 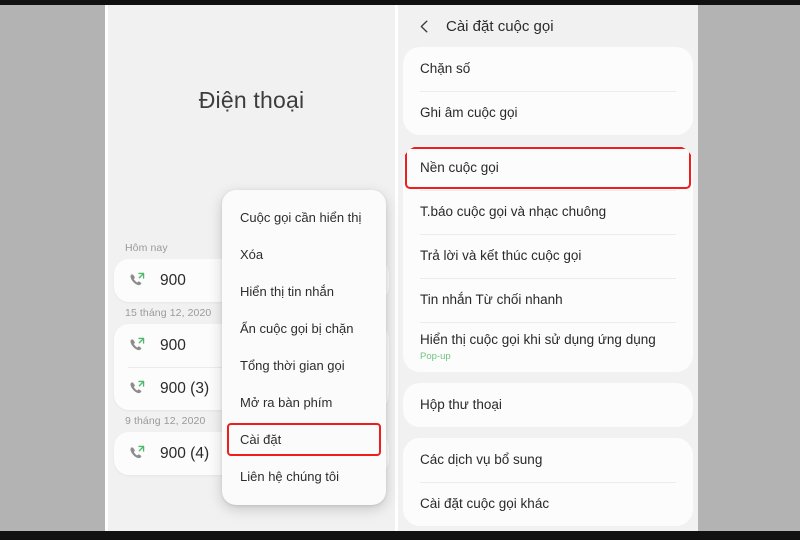 I want to click on settings-row: Nền cuộc gọi, so click(x=548, y=168).